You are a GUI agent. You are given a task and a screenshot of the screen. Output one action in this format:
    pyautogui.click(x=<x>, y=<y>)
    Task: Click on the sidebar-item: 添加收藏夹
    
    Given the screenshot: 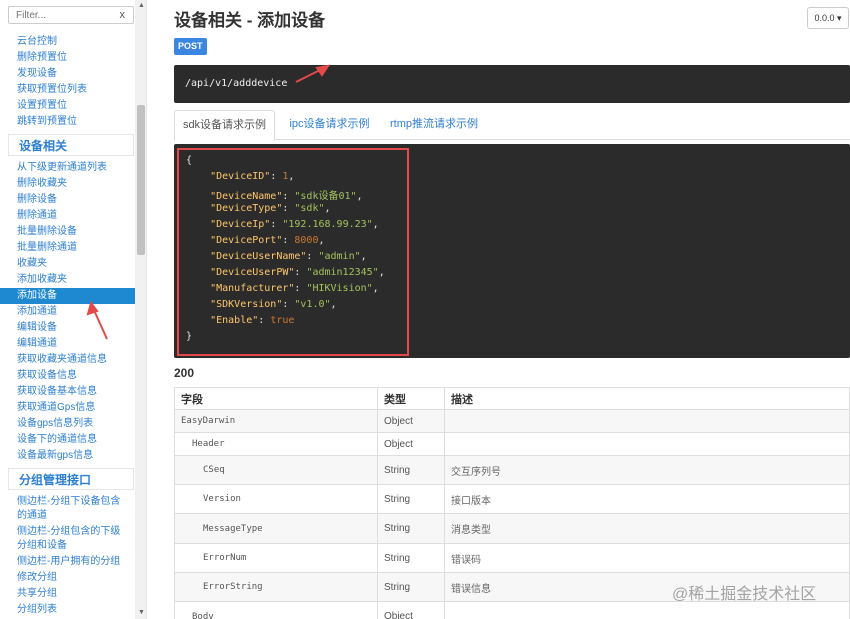 What is the action you would take?
    pyautogui.click(x=67, y=280)
    